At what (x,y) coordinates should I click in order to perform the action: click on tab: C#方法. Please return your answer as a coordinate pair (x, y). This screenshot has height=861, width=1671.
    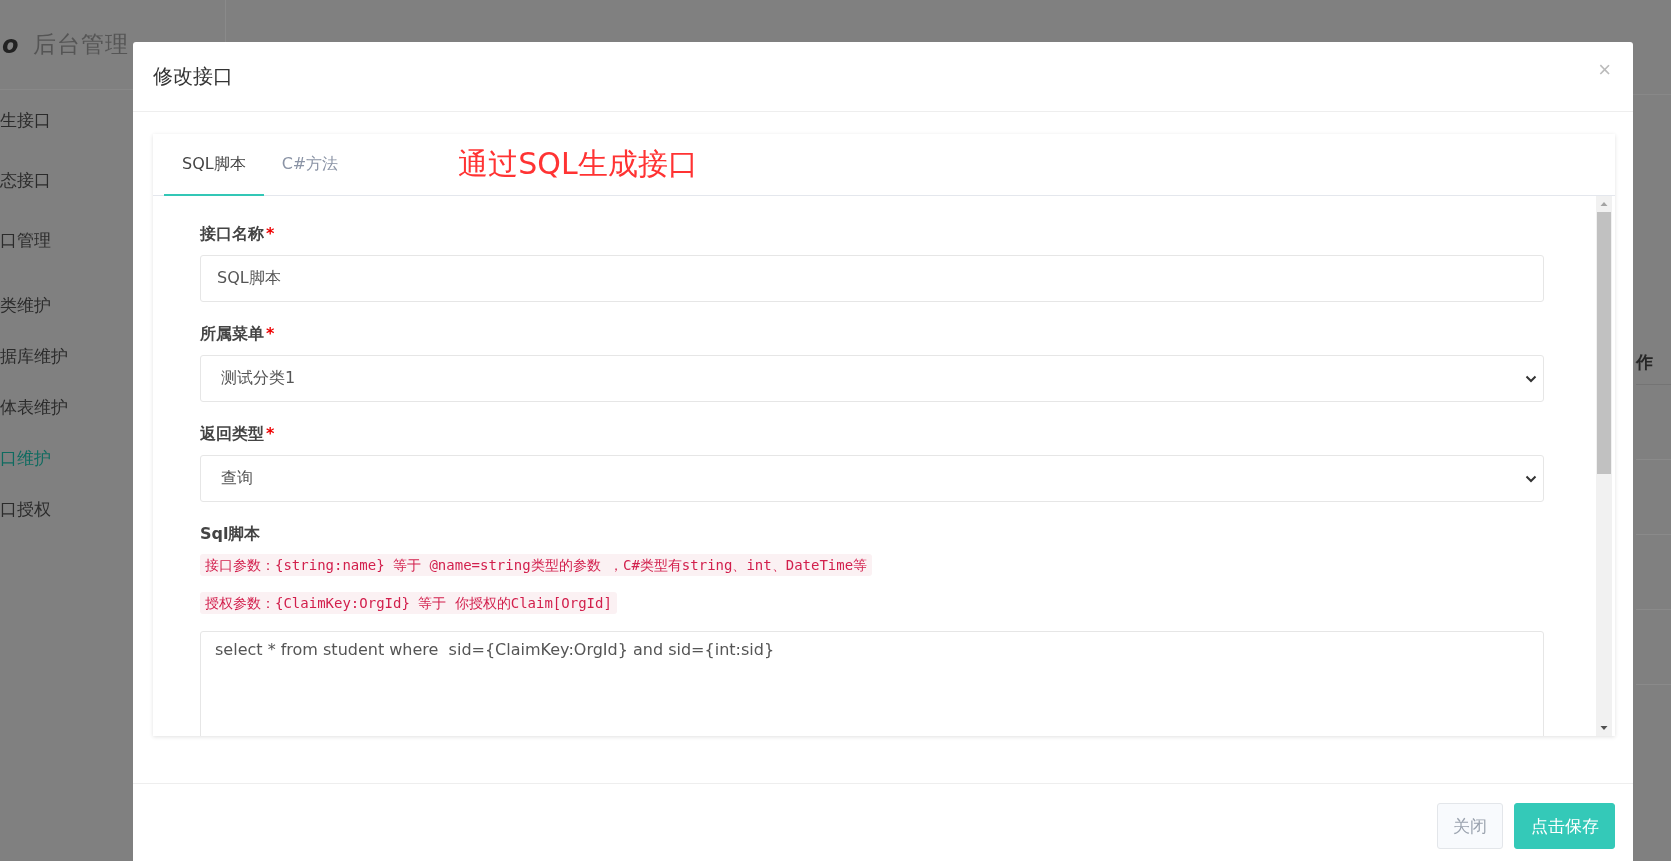
    Looking at the image, I should click on (310, 165).